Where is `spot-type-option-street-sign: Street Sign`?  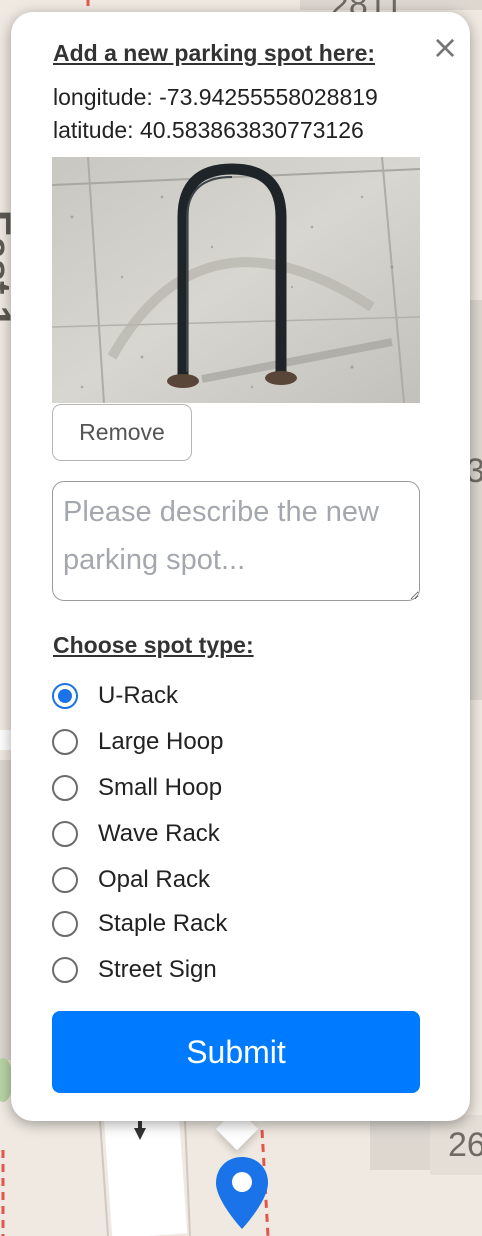
spot-type-option-street-sign: Street Sign is located at coordinates (202, 970).